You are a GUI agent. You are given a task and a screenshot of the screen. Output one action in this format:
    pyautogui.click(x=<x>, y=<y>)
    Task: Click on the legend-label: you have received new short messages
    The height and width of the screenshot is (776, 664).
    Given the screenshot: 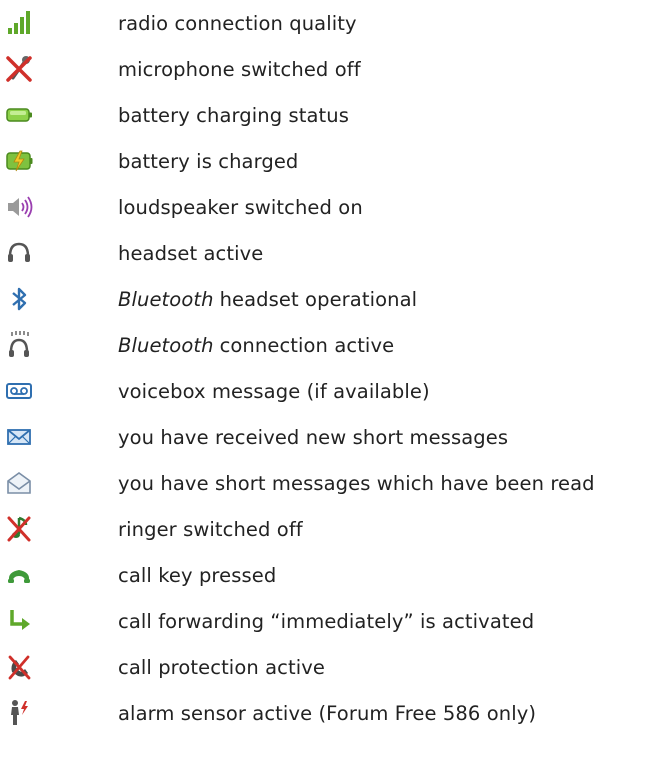 What is the action you would take?
    pyautogui.click(x=313, y=437)
    